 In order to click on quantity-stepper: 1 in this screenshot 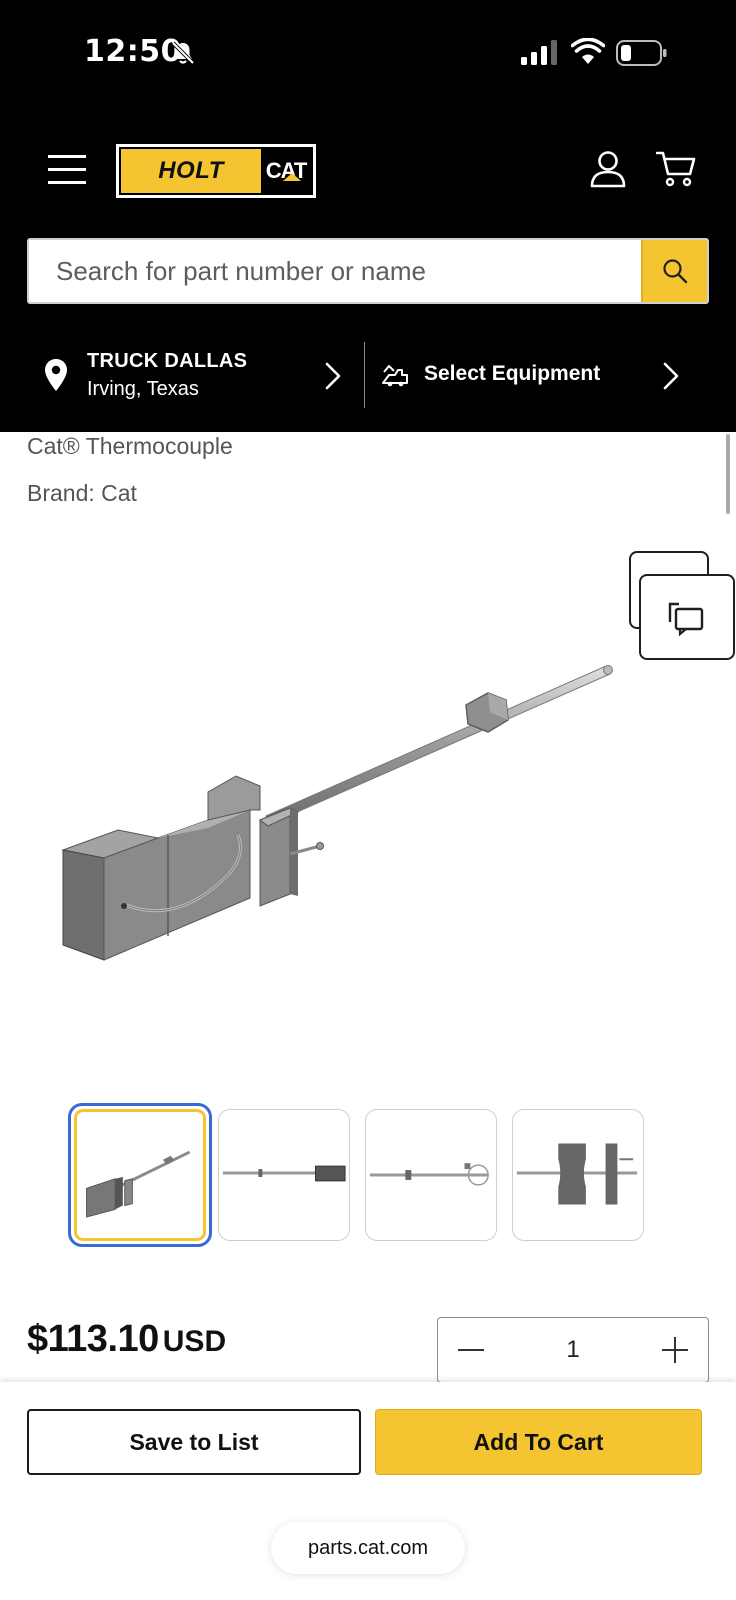, I will do `click(573, 1350)`.